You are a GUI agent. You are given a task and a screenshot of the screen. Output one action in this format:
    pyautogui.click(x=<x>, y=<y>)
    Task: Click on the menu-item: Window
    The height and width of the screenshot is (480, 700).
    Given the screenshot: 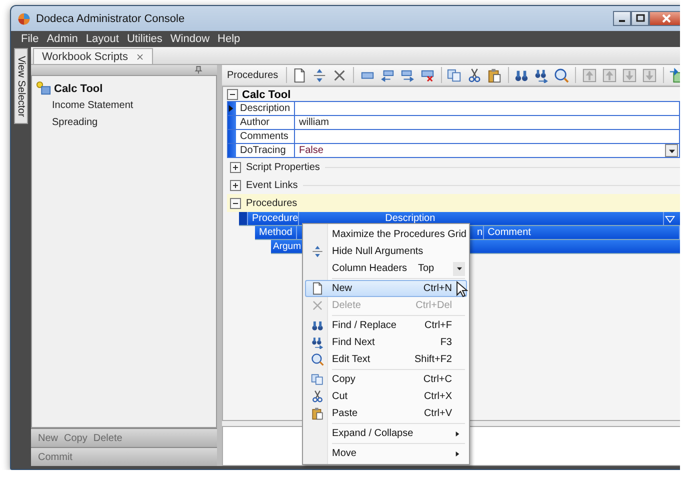 What is the action you would take?
    pyautogui.click(x=190, y=39)
    